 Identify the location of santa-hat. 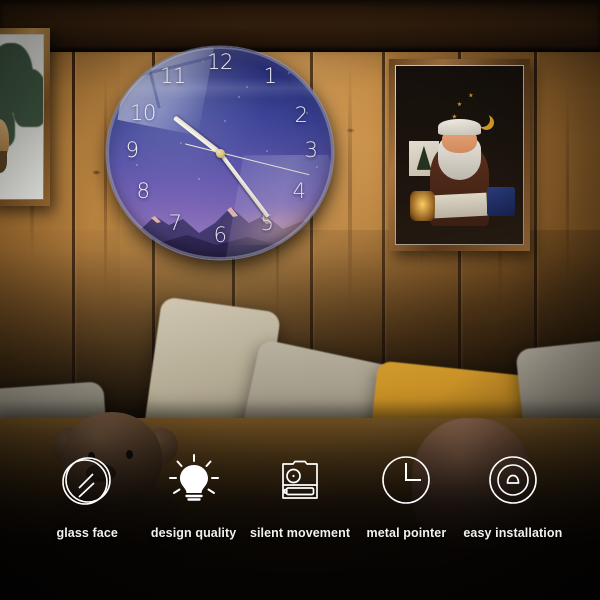
(459, 127).